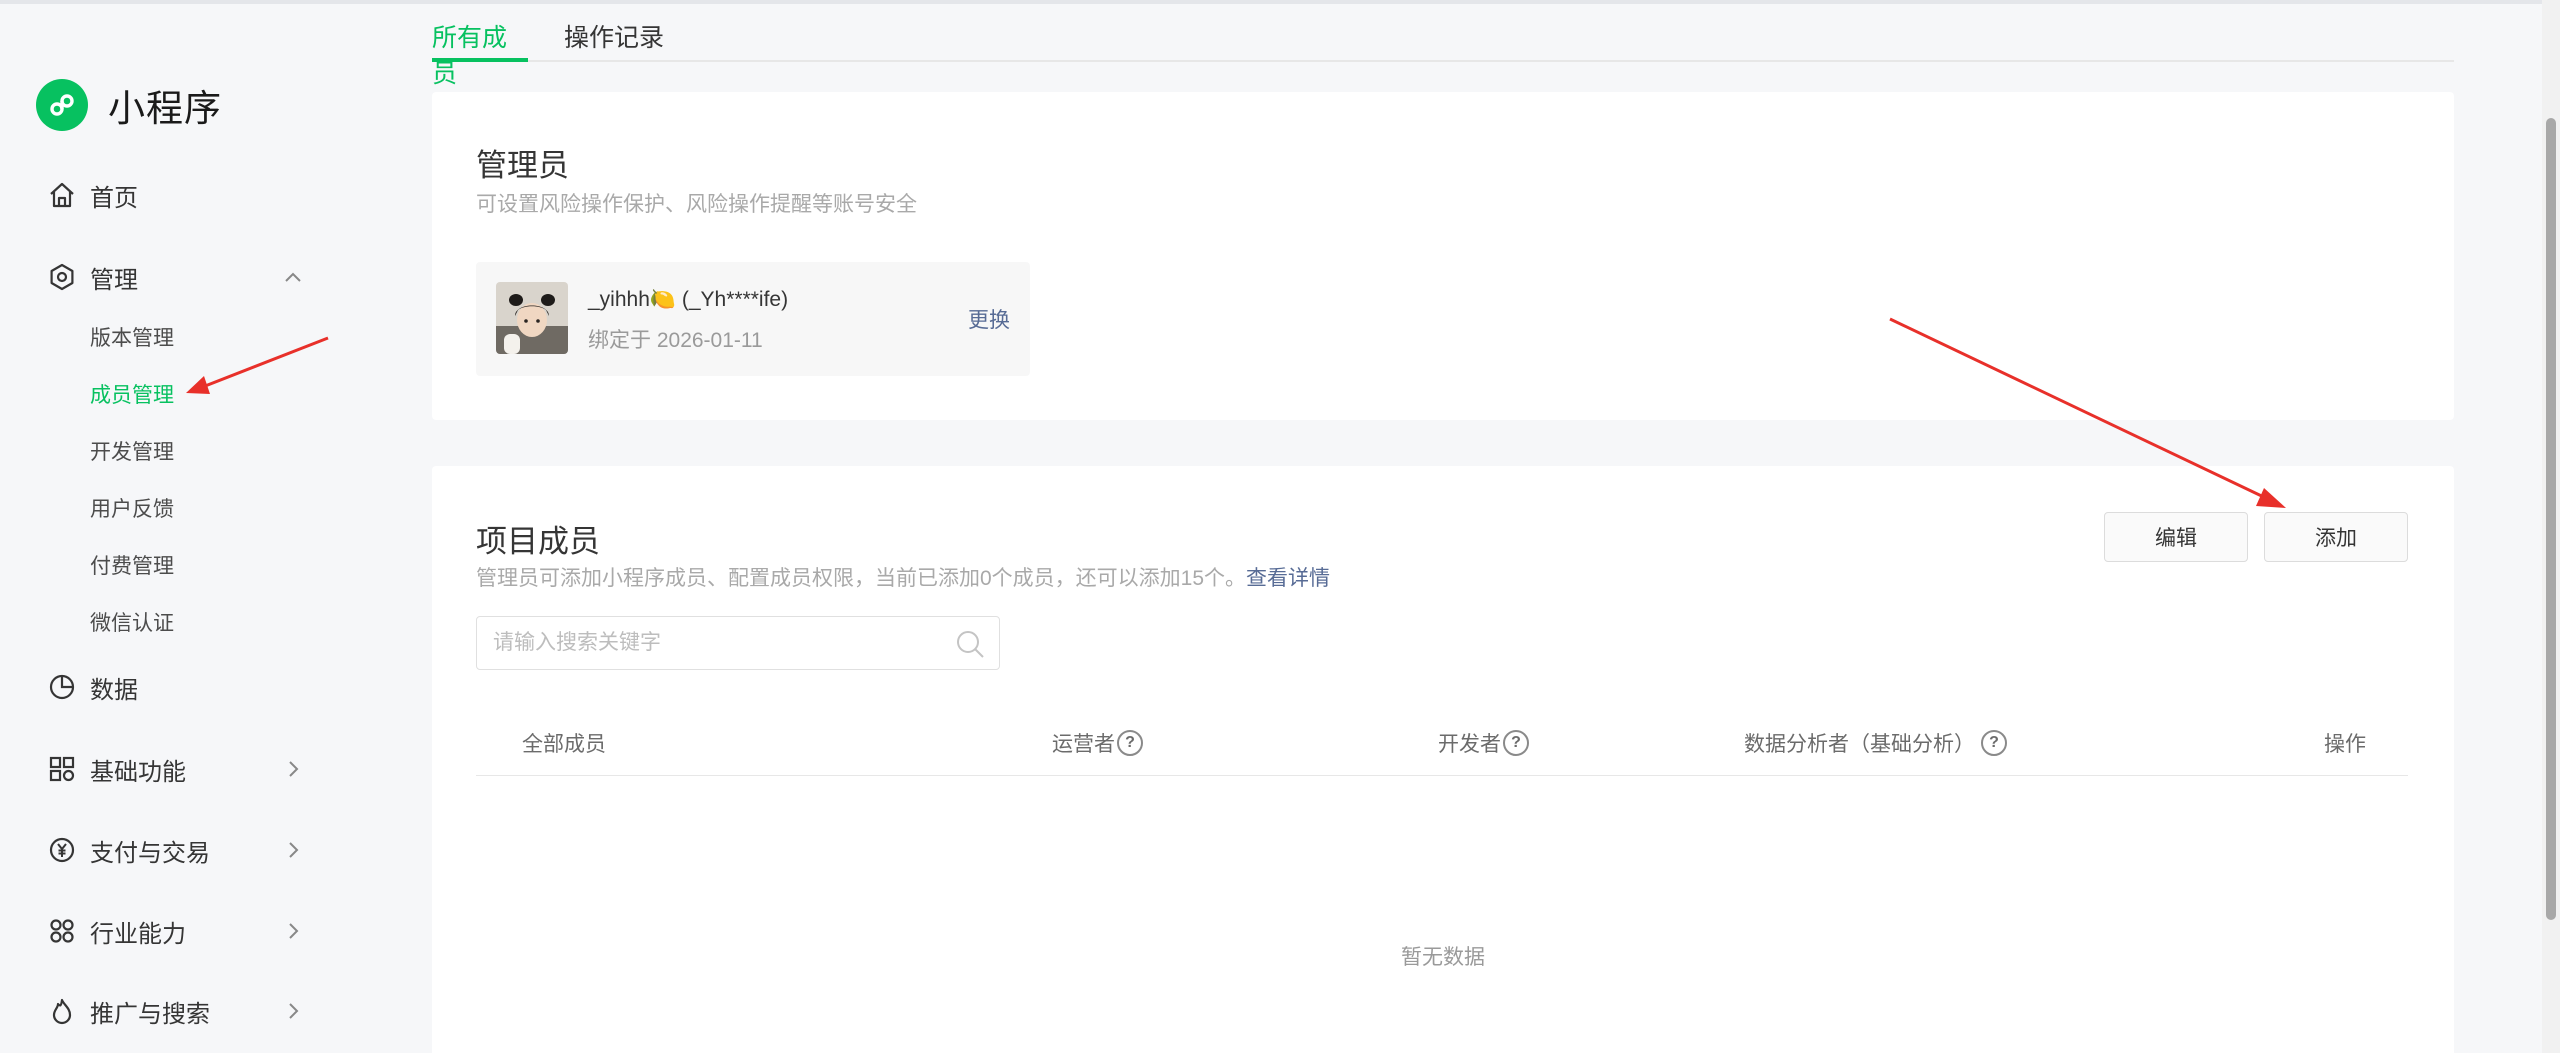 This screenshot has width=2560, height=1053. I want to click on column-label: 运营者, so click(1083, 744).